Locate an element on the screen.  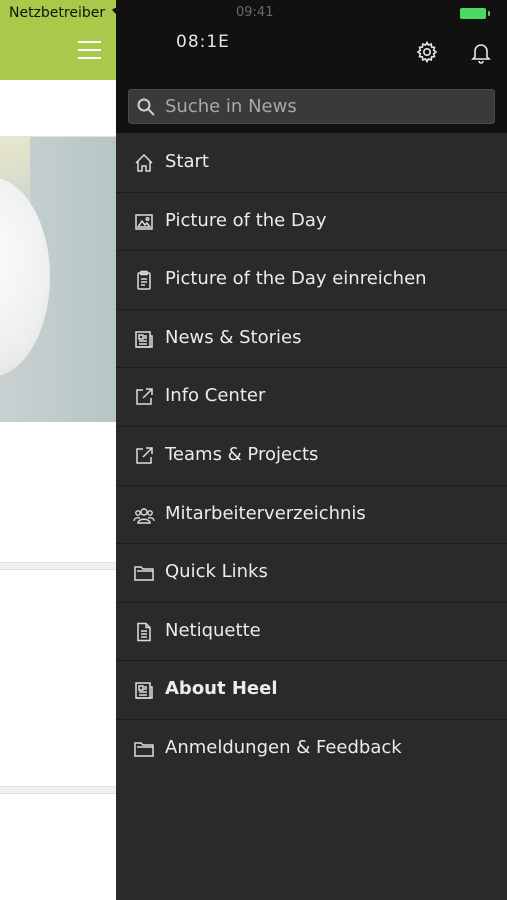
settings-gear-icon is located at coordinates (427, 52).